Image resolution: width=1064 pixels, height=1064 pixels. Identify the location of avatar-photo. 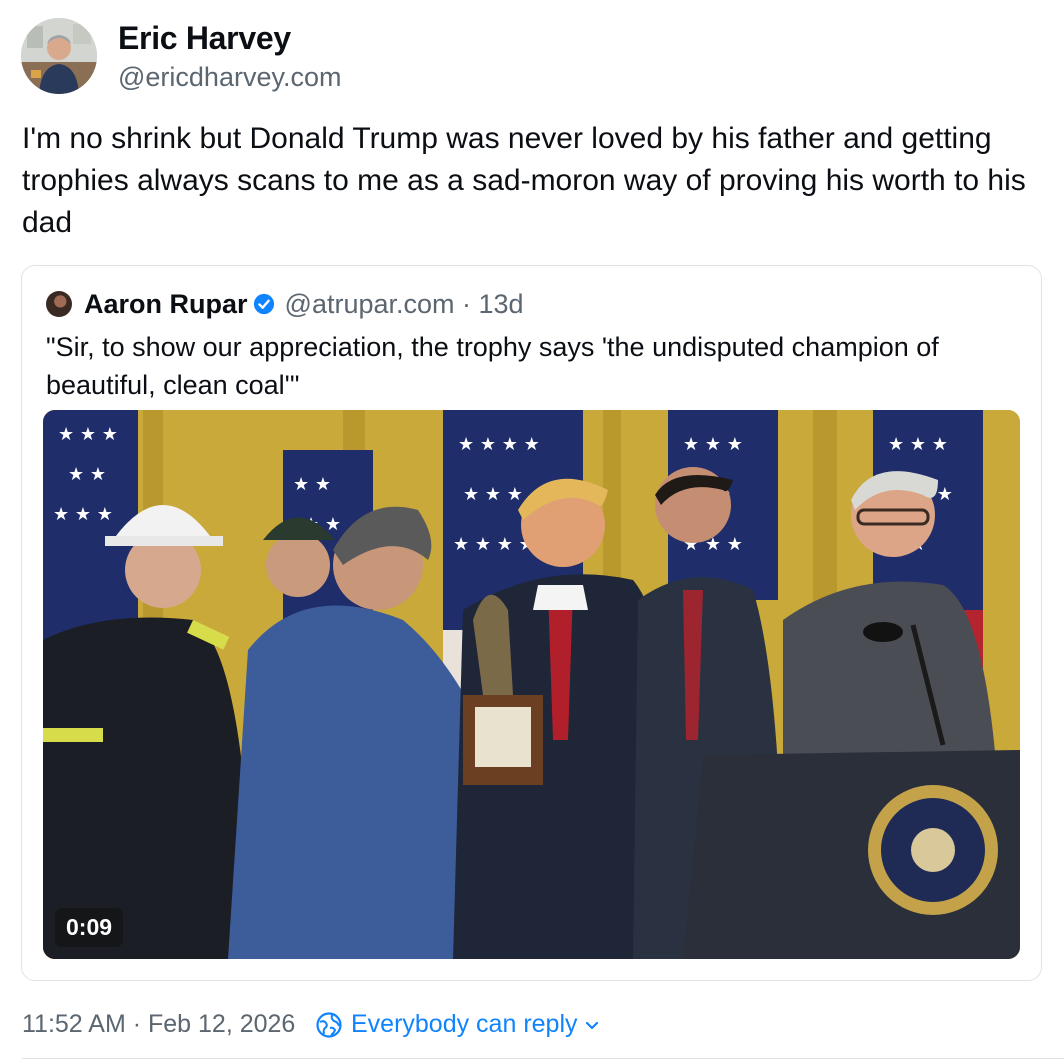
(59, 56).